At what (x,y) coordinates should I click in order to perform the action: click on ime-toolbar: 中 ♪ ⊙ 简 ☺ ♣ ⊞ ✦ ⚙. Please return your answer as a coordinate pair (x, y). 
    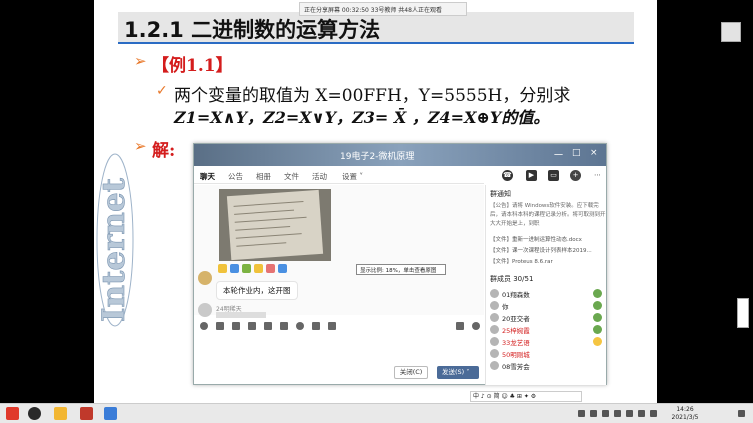
    Looking at the image, I should click on (526, 396).